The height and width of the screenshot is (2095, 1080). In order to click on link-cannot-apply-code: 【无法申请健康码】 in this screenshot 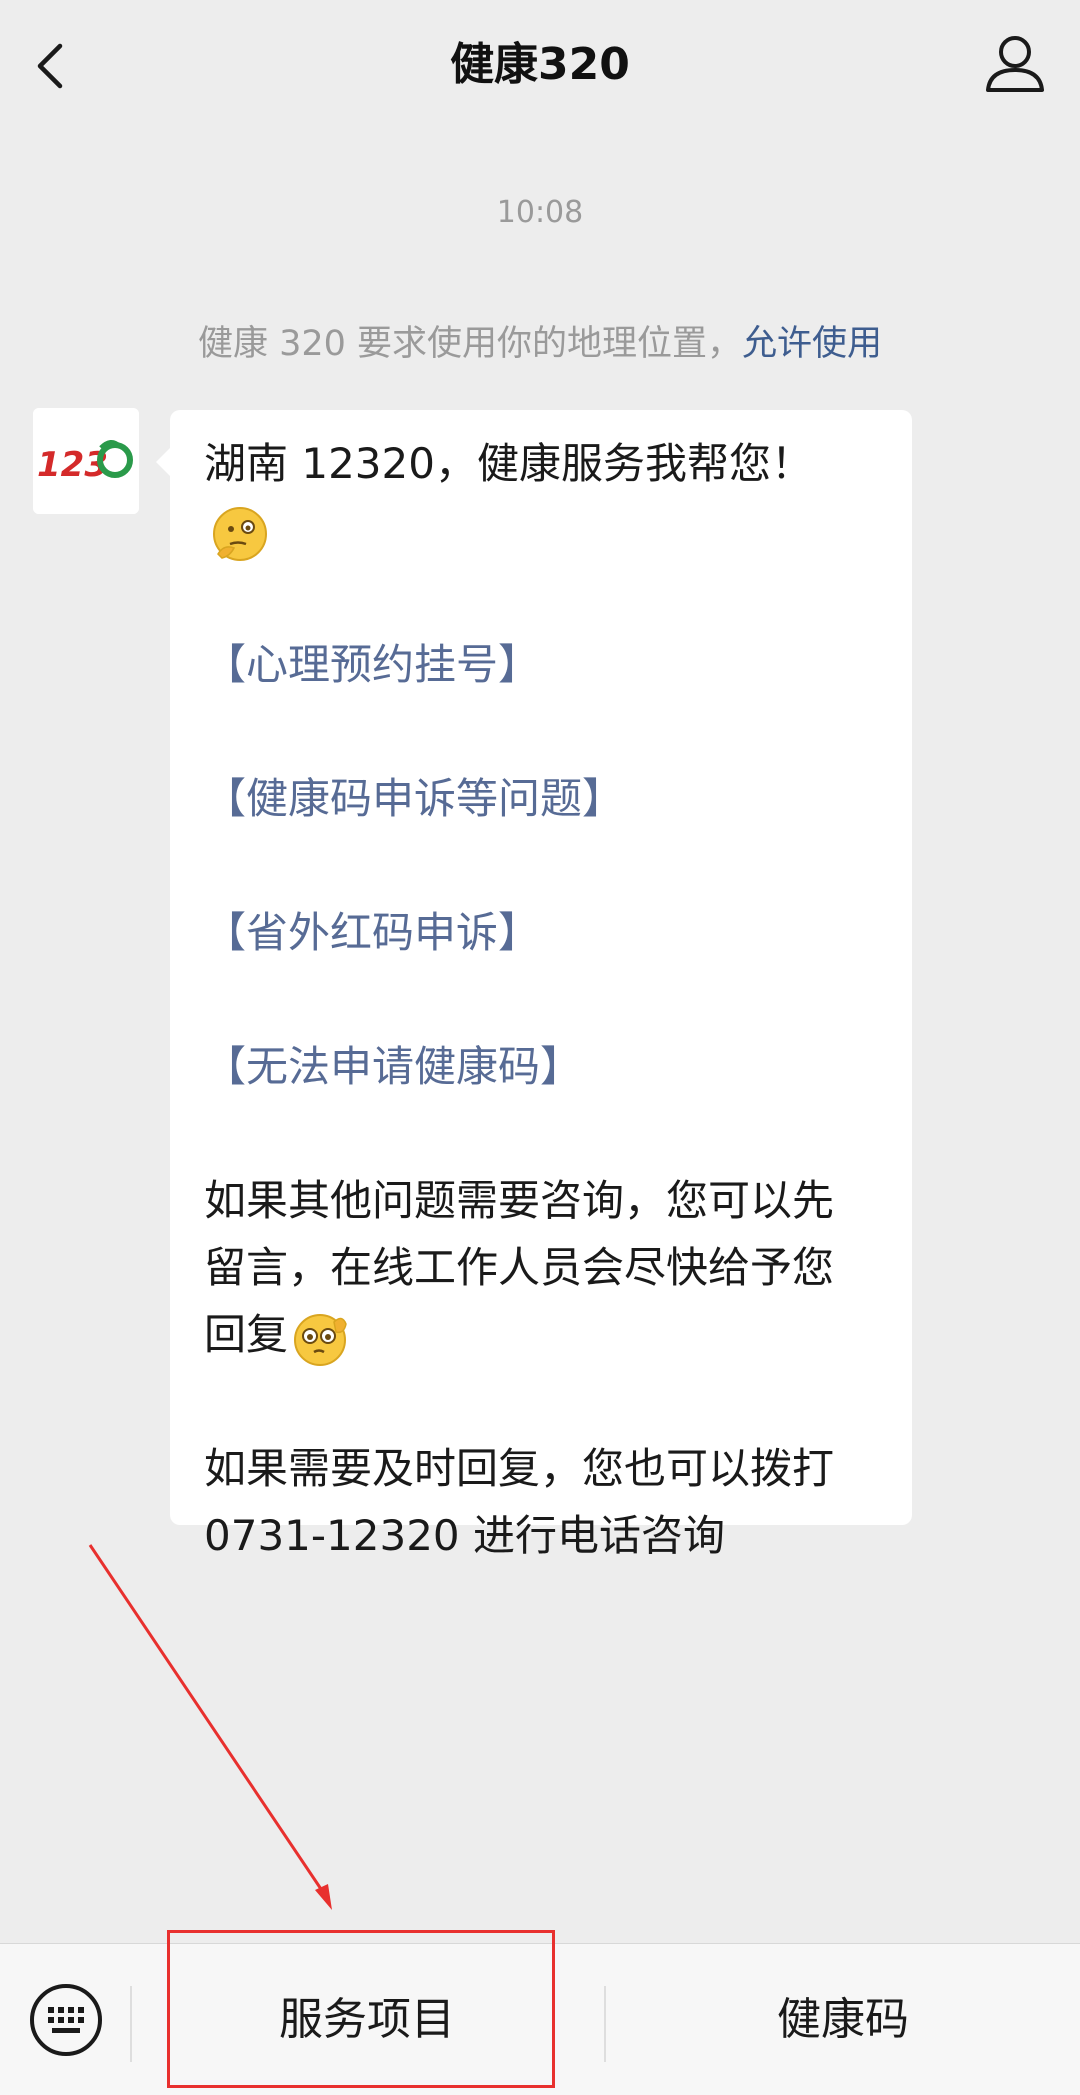, I will do `click(541, 1066)`.